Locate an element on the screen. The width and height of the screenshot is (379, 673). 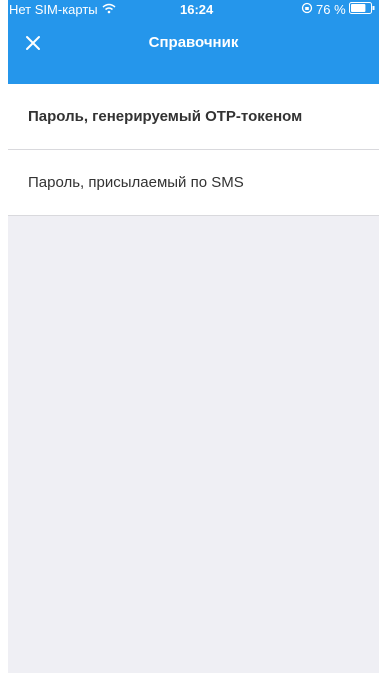
list-item-sms-password: Пароль, присылаемый по SMS is located at coordinates (193, 183).